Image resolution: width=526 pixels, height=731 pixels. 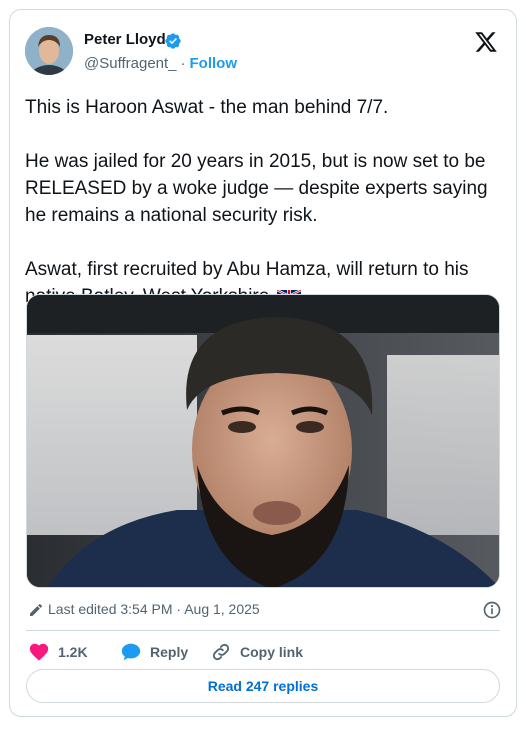 I want to click on verified-badge-icon, so click(x=173, y=41).